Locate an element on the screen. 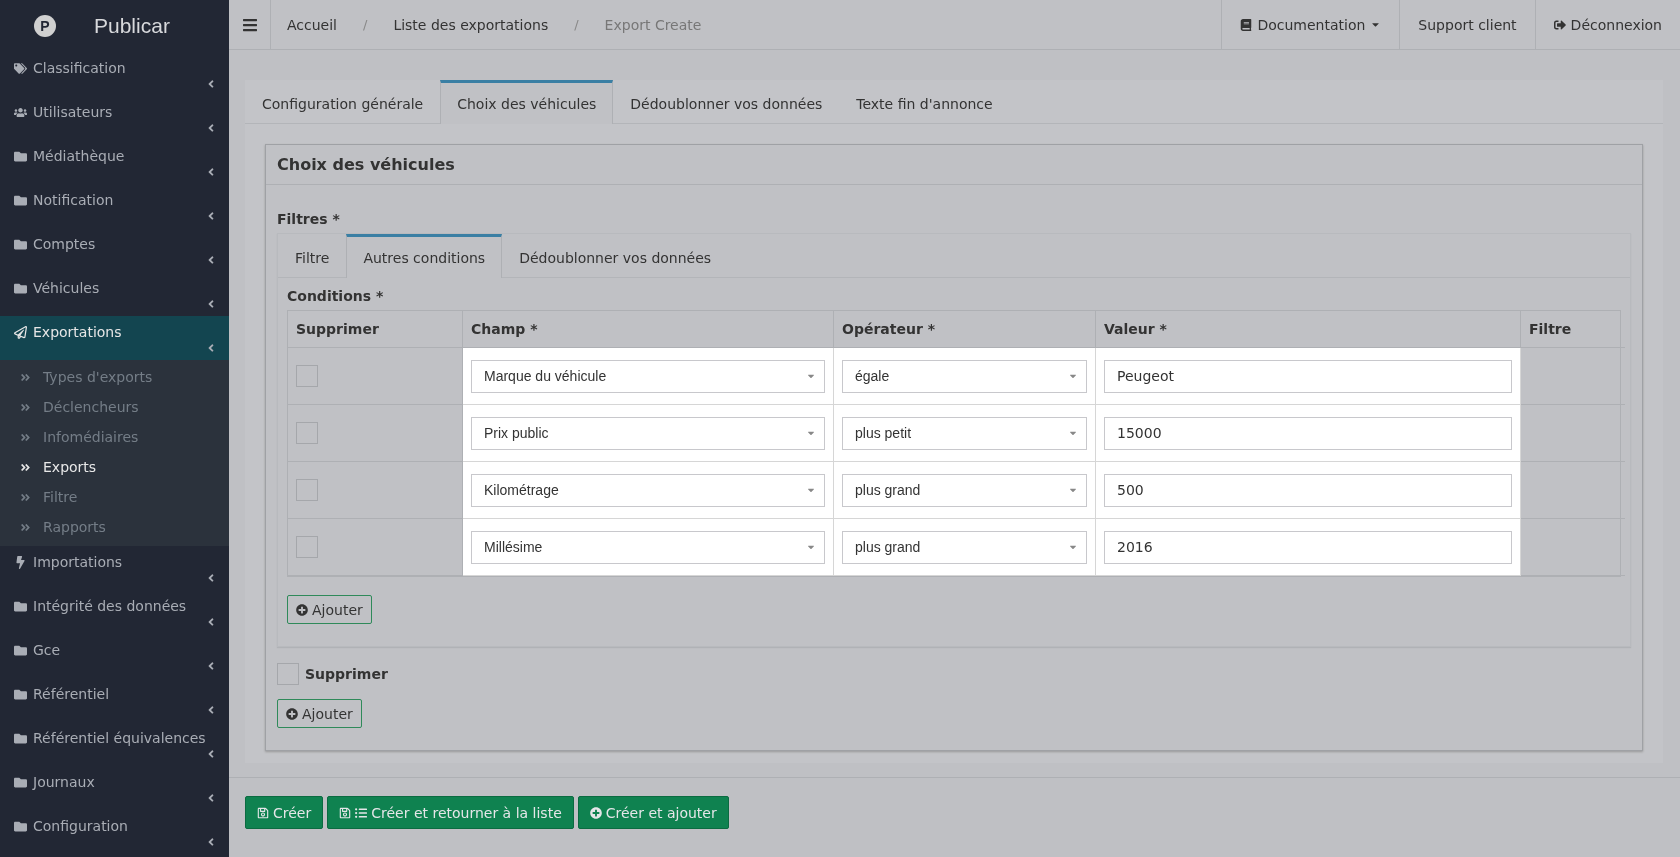 The width and height of the screenshot is (1680, 857). tab: Choix des véhicules is located at coordinates (527, 102).